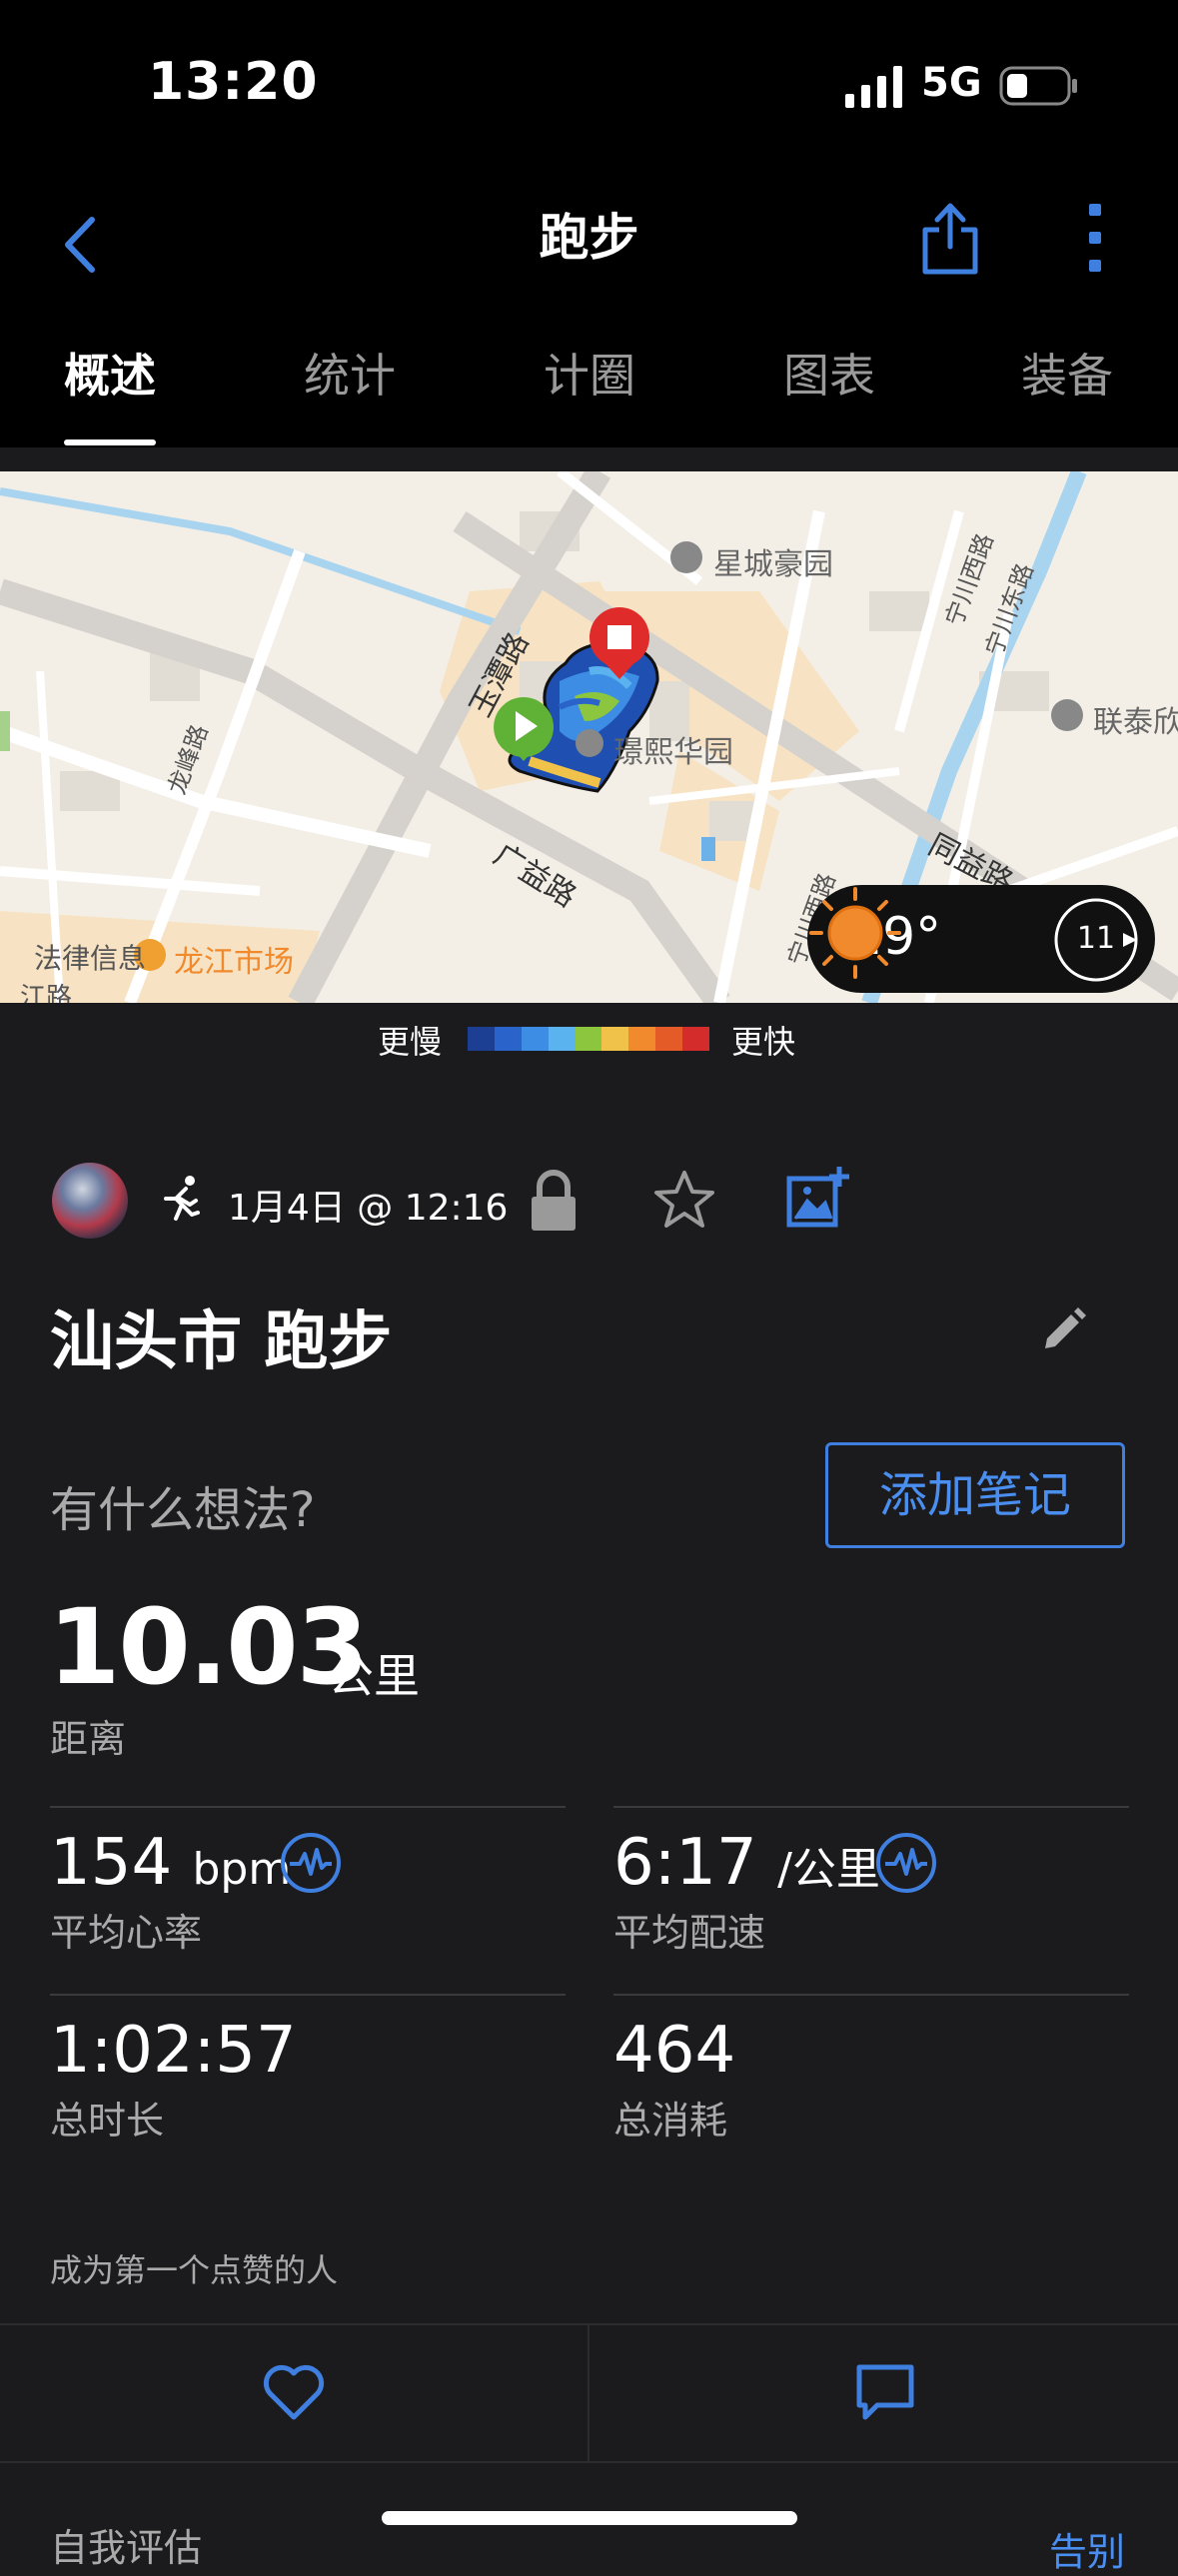 The image size is (1178, 2576). I want to click on pace-label: 平均配速, so click(689, 1933).